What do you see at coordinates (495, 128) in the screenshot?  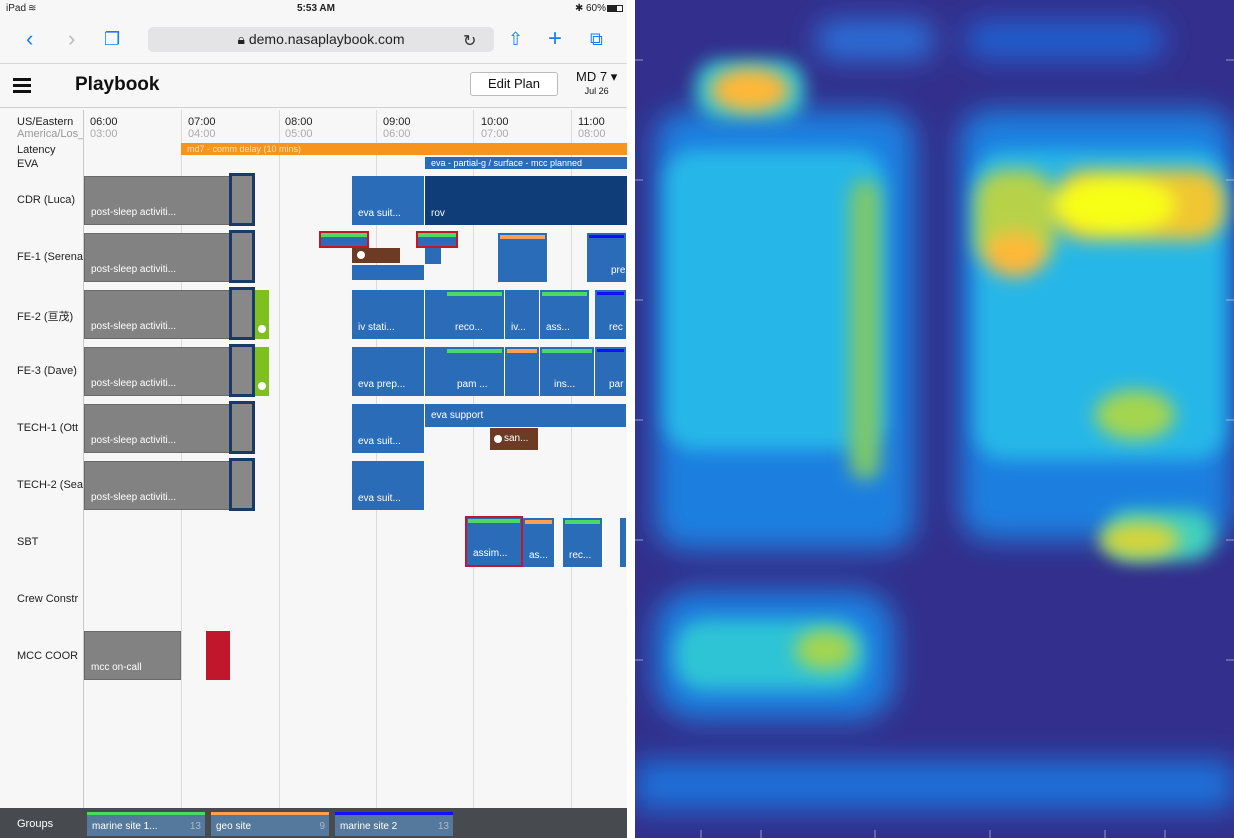 I see `time-col: 10:00 07:00` at bounding box center [495, 128].